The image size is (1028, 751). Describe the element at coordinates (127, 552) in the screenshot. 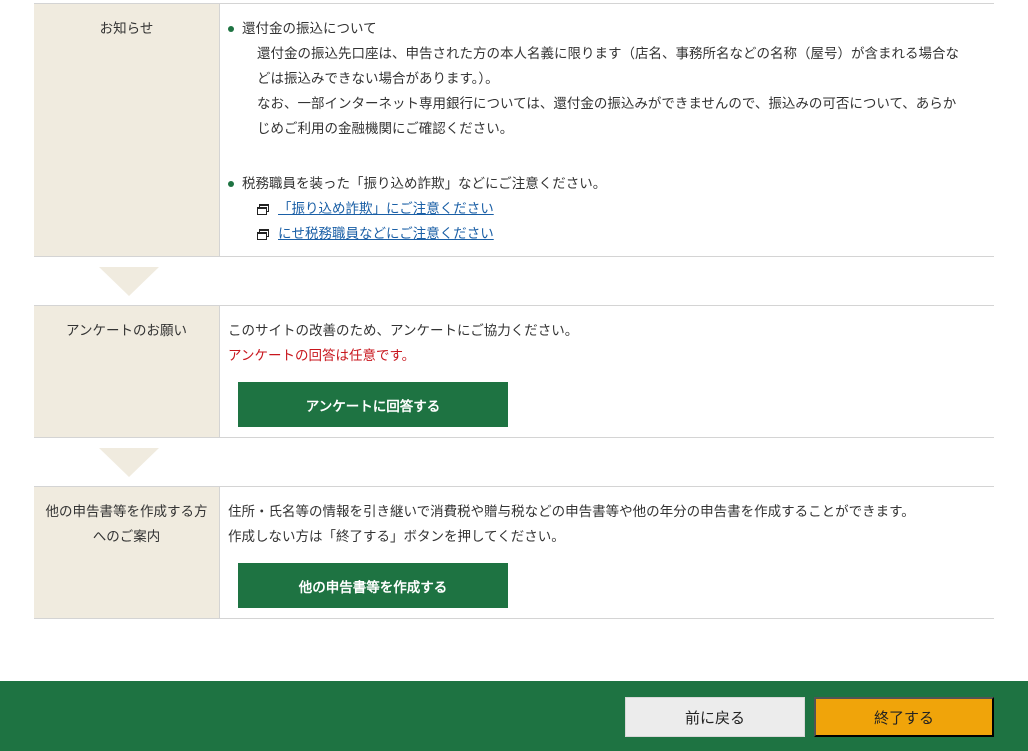

I see `other-forms-label: 他の申告書等を作成する方 へのご案内` at that location.